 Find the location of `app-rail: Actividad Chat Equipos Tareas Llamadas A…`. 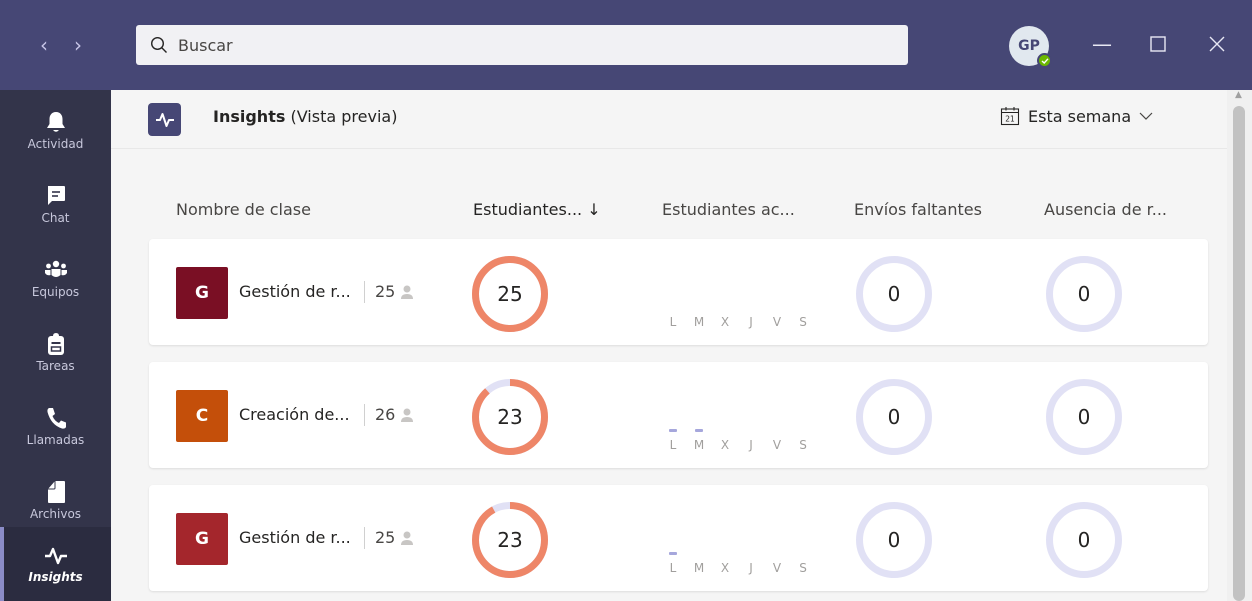

app-rail: Actividad Chat Equipos Tareas Llamadas A… is located at coordinates (55, 345).